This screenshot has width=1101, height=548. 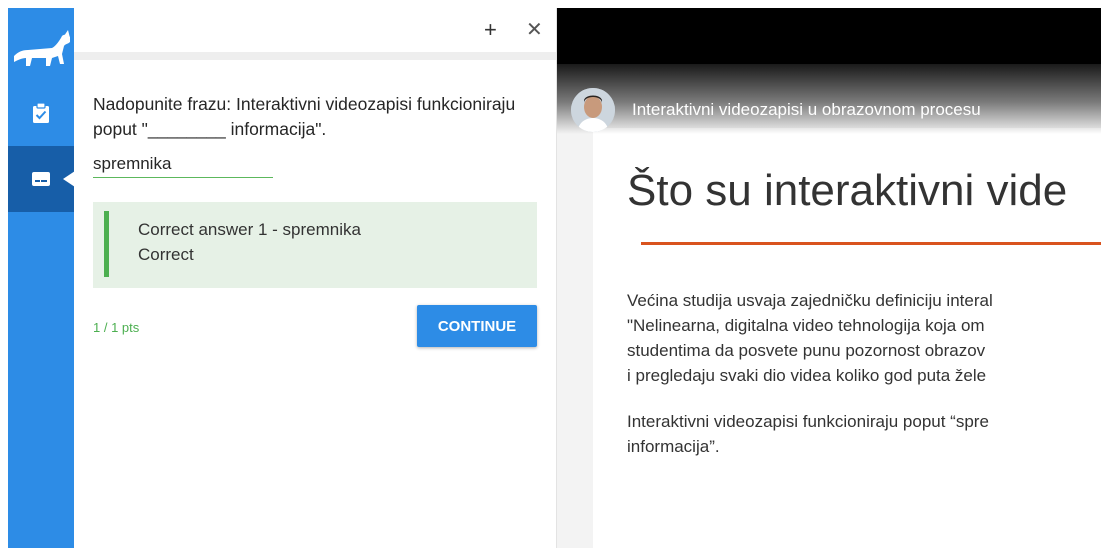 I want to click on feedback-correct-answer: Correct answer 1 - spremnika, so click(x=249, y=229).